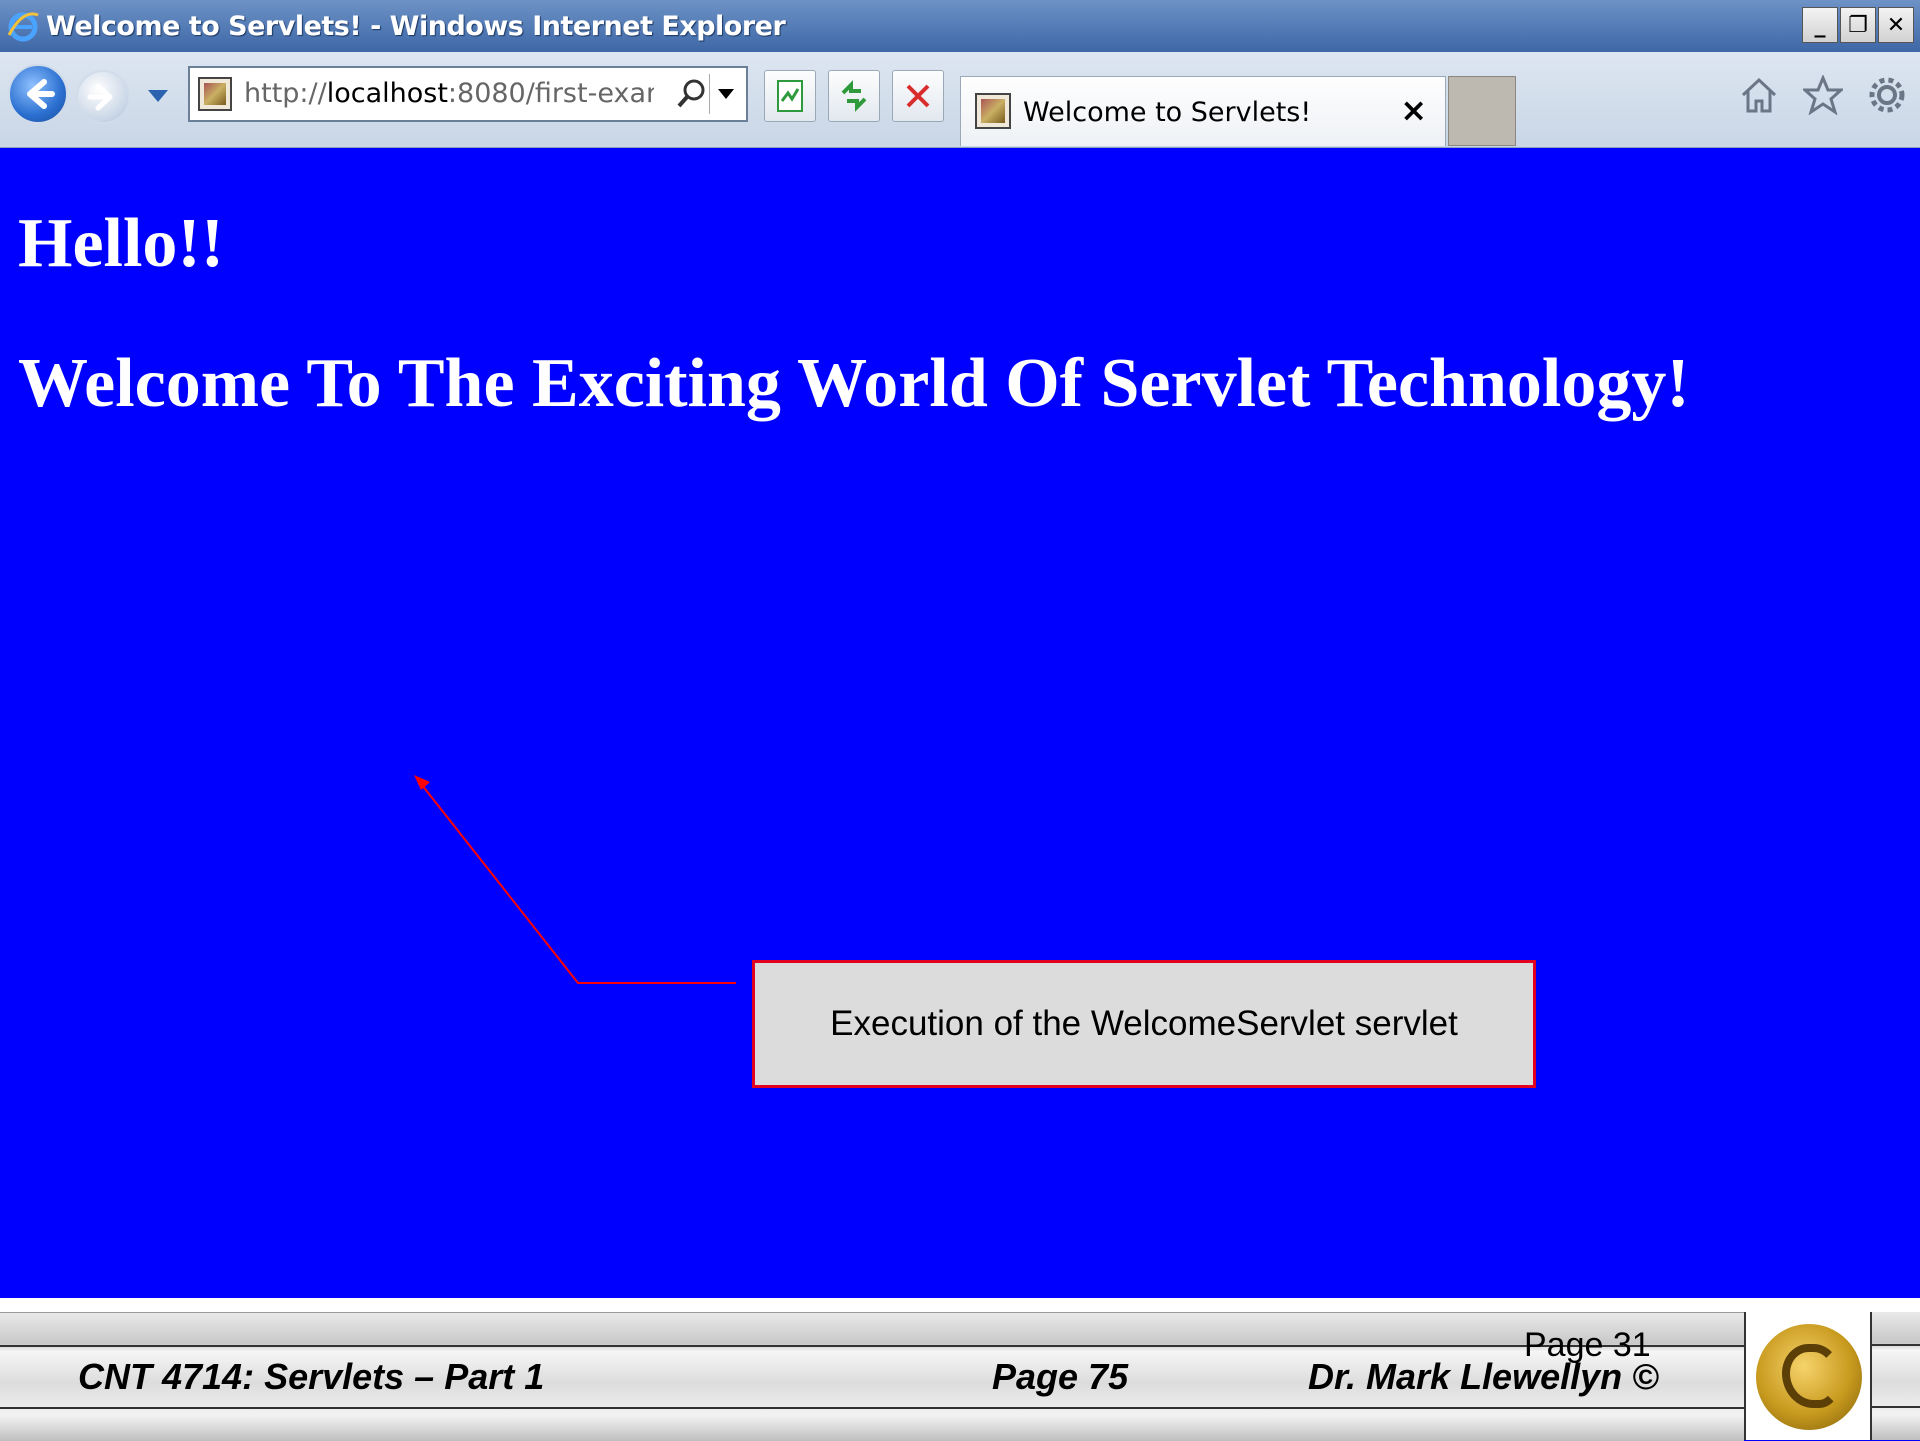 The height and width of the screenshot is (1441, 1920). What do you see at coordinates (872, 1408) in the screenshot?
I see `footer-rule-bottom` at bounding box center [872, 1408].